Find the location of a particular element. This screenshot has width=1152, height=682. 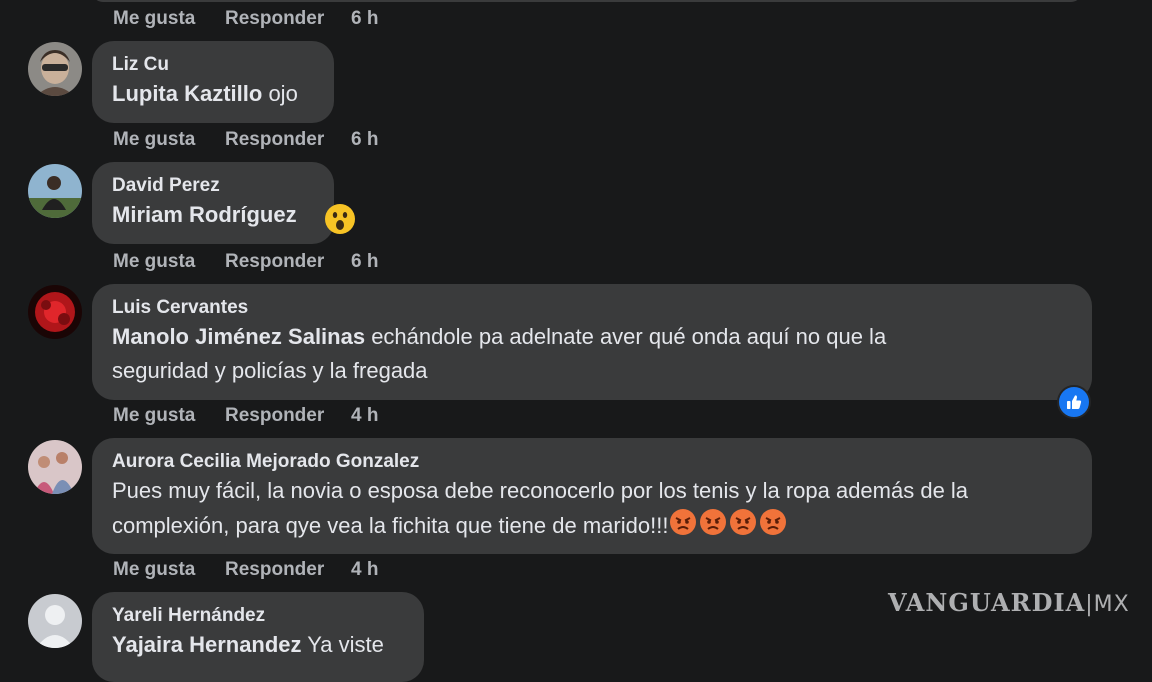

comment-bubble: David Perez Miriam Rodríguez is located at coordinates (213, 203).